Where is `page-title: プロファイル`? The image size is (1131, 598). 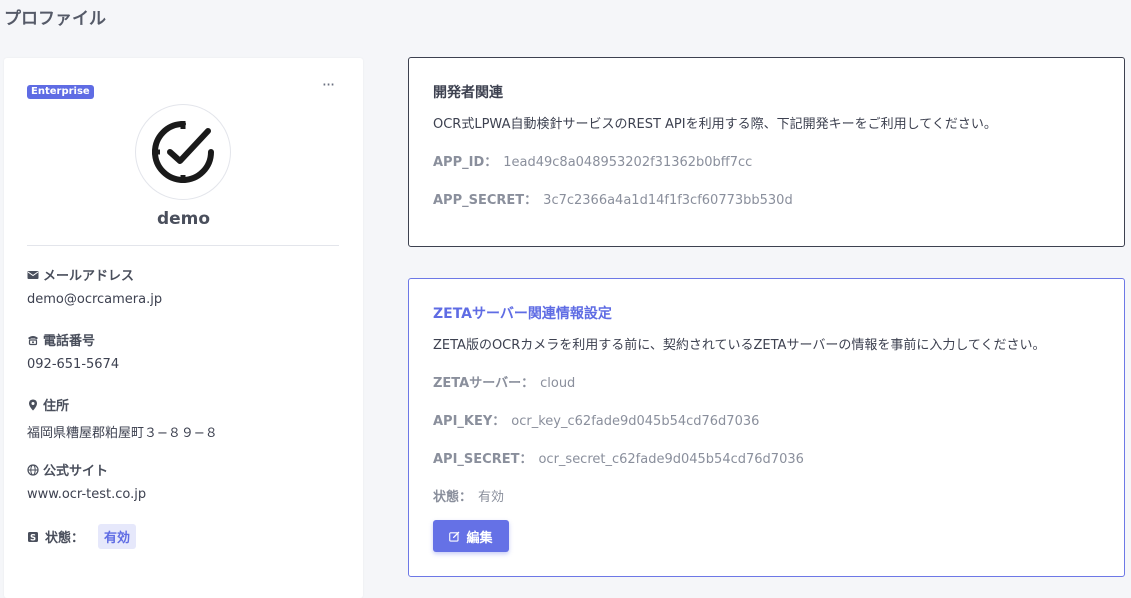
page-title: プロファイル is located at coordinates (55, 19).